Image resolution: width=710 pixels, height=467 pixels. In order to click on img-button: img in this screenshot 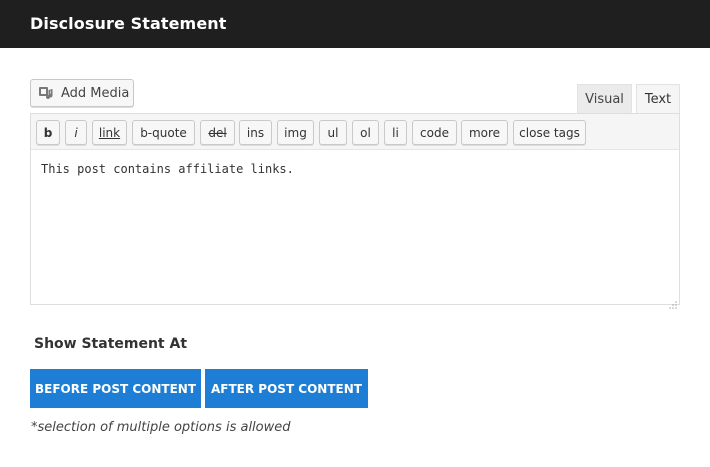, I will do `click(295, 132)`.